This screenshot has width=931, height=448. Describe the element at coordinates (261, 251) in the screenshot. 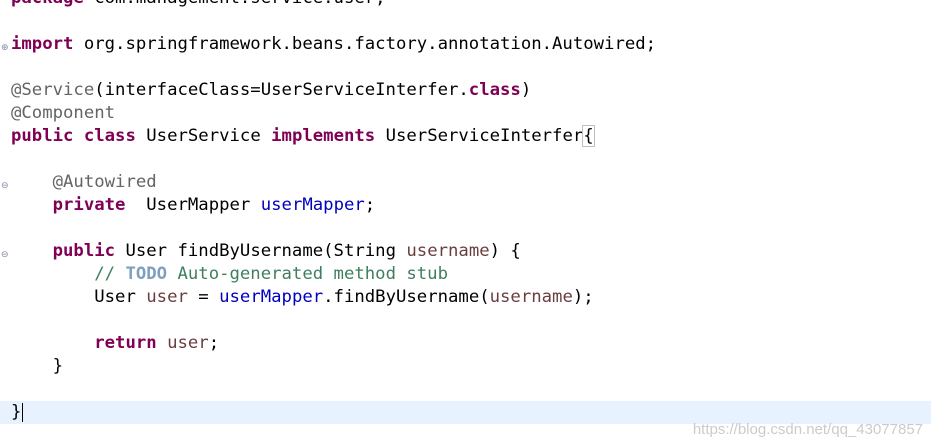

I see `code-text: User findByUsername(String` at that location.